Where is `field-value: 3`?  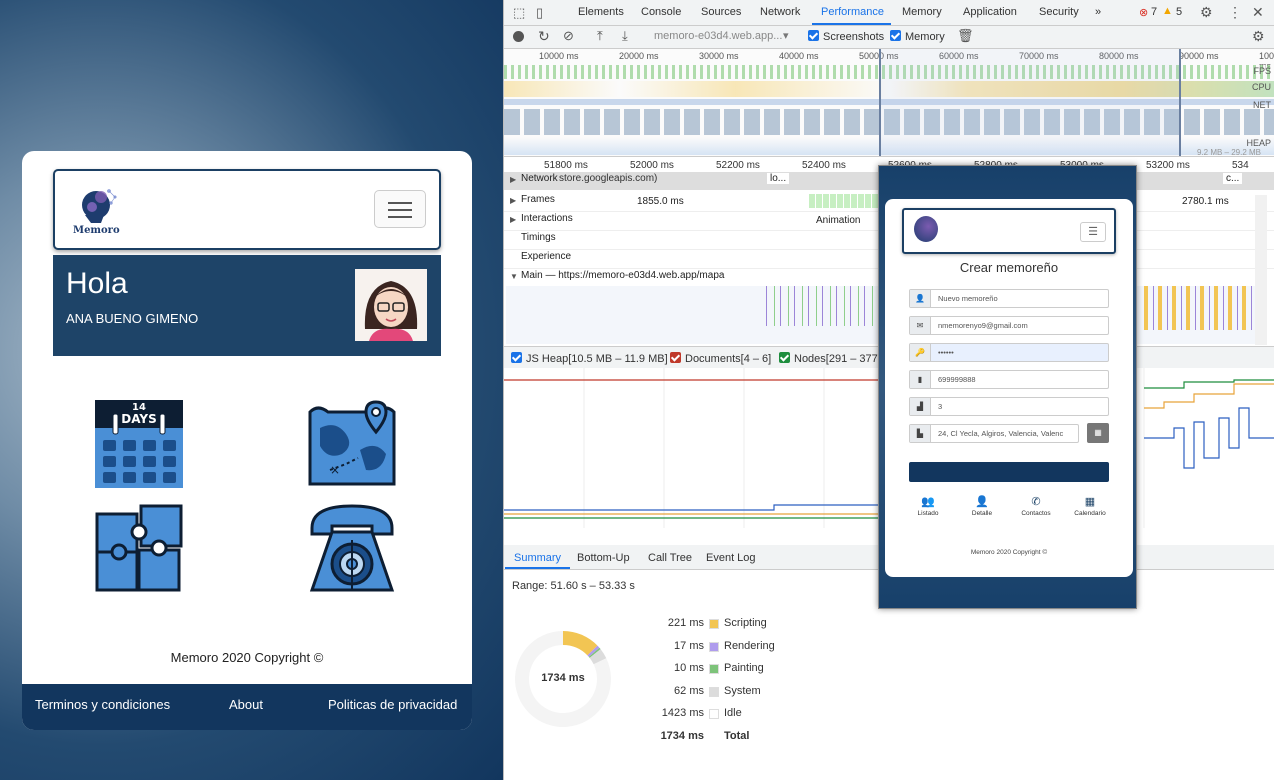
field-value: 3 is located at coordinates (940, 406).